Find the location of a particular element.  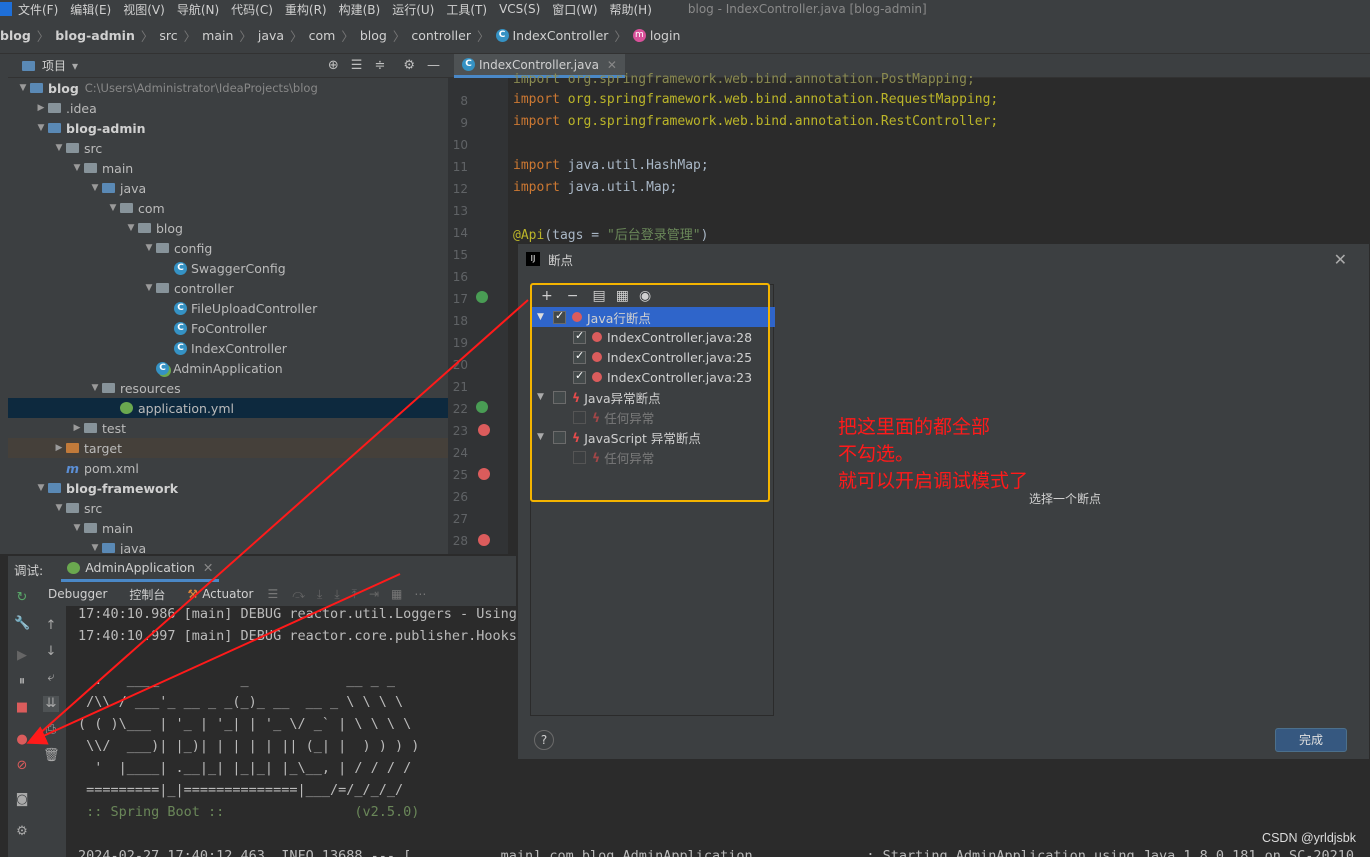

remove-icon: − is located at coordinates (573, 296).